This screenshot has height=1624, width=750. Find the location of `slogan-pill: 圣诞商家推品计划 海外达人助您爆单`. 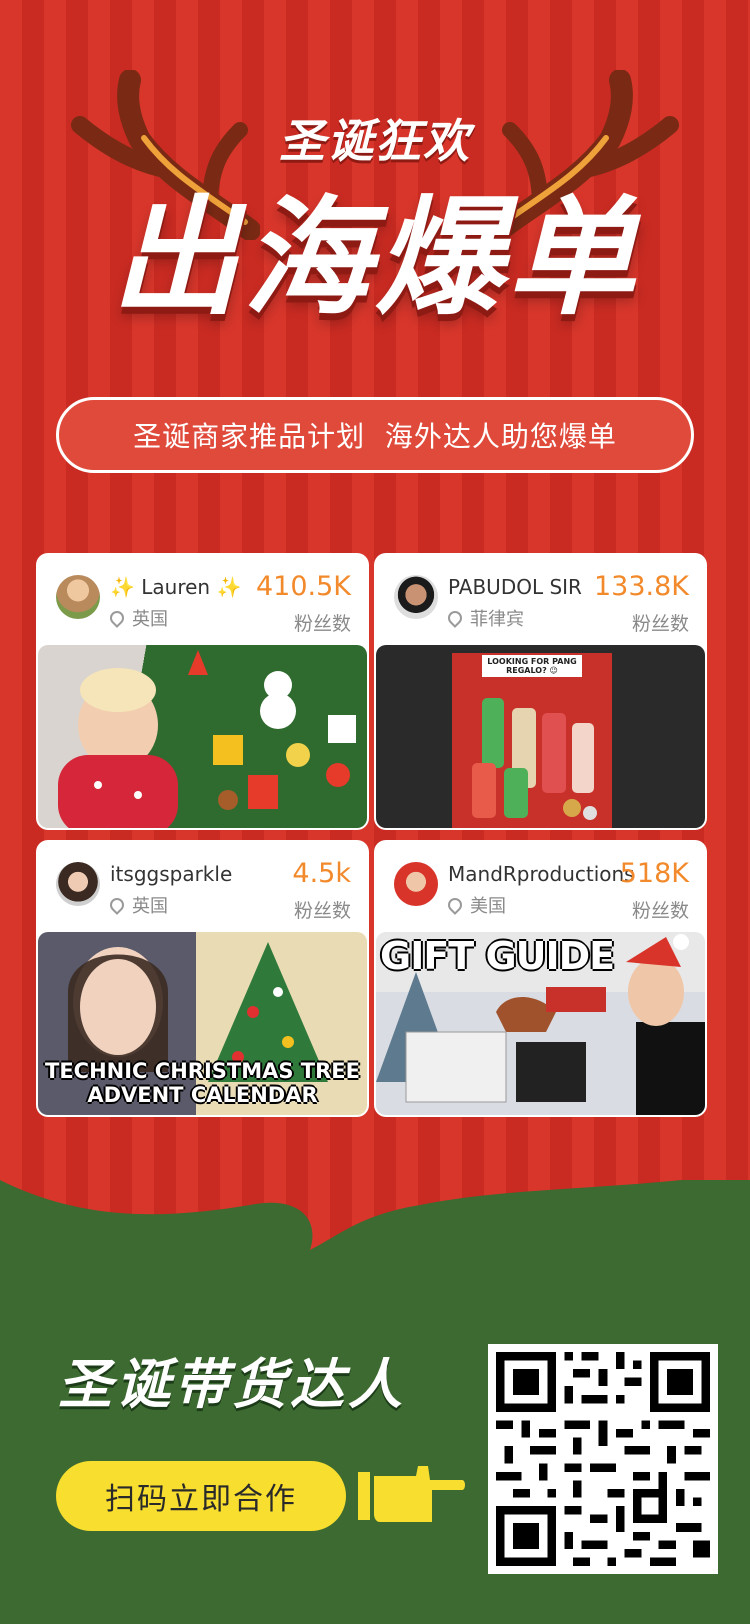

slogan-pill: 圣诞商家推品计划 海外达人助您爆单 is located at coordinates (375, 435).